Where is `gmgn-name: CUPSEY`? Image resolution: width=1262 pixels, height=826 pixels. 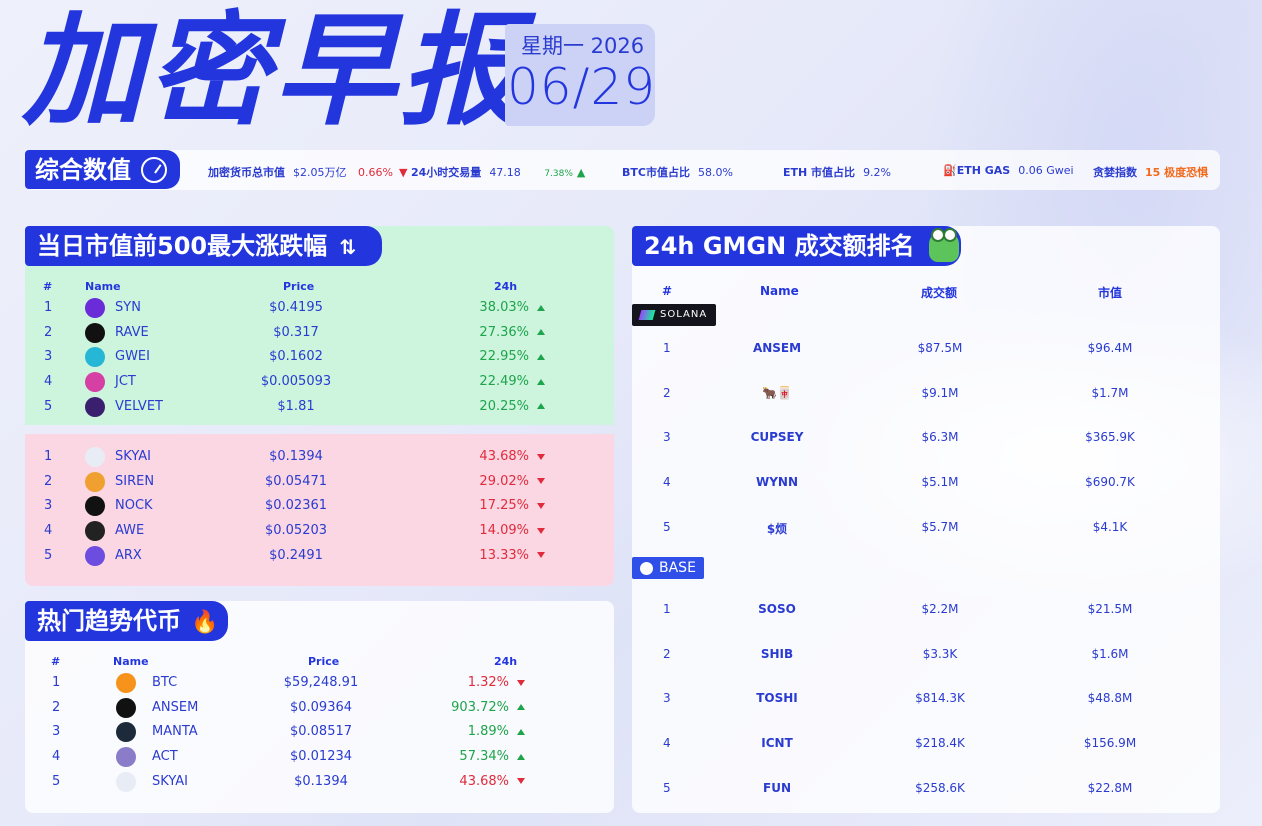
gmgn-name: CUPSEY is located at coordinates (777, 437).